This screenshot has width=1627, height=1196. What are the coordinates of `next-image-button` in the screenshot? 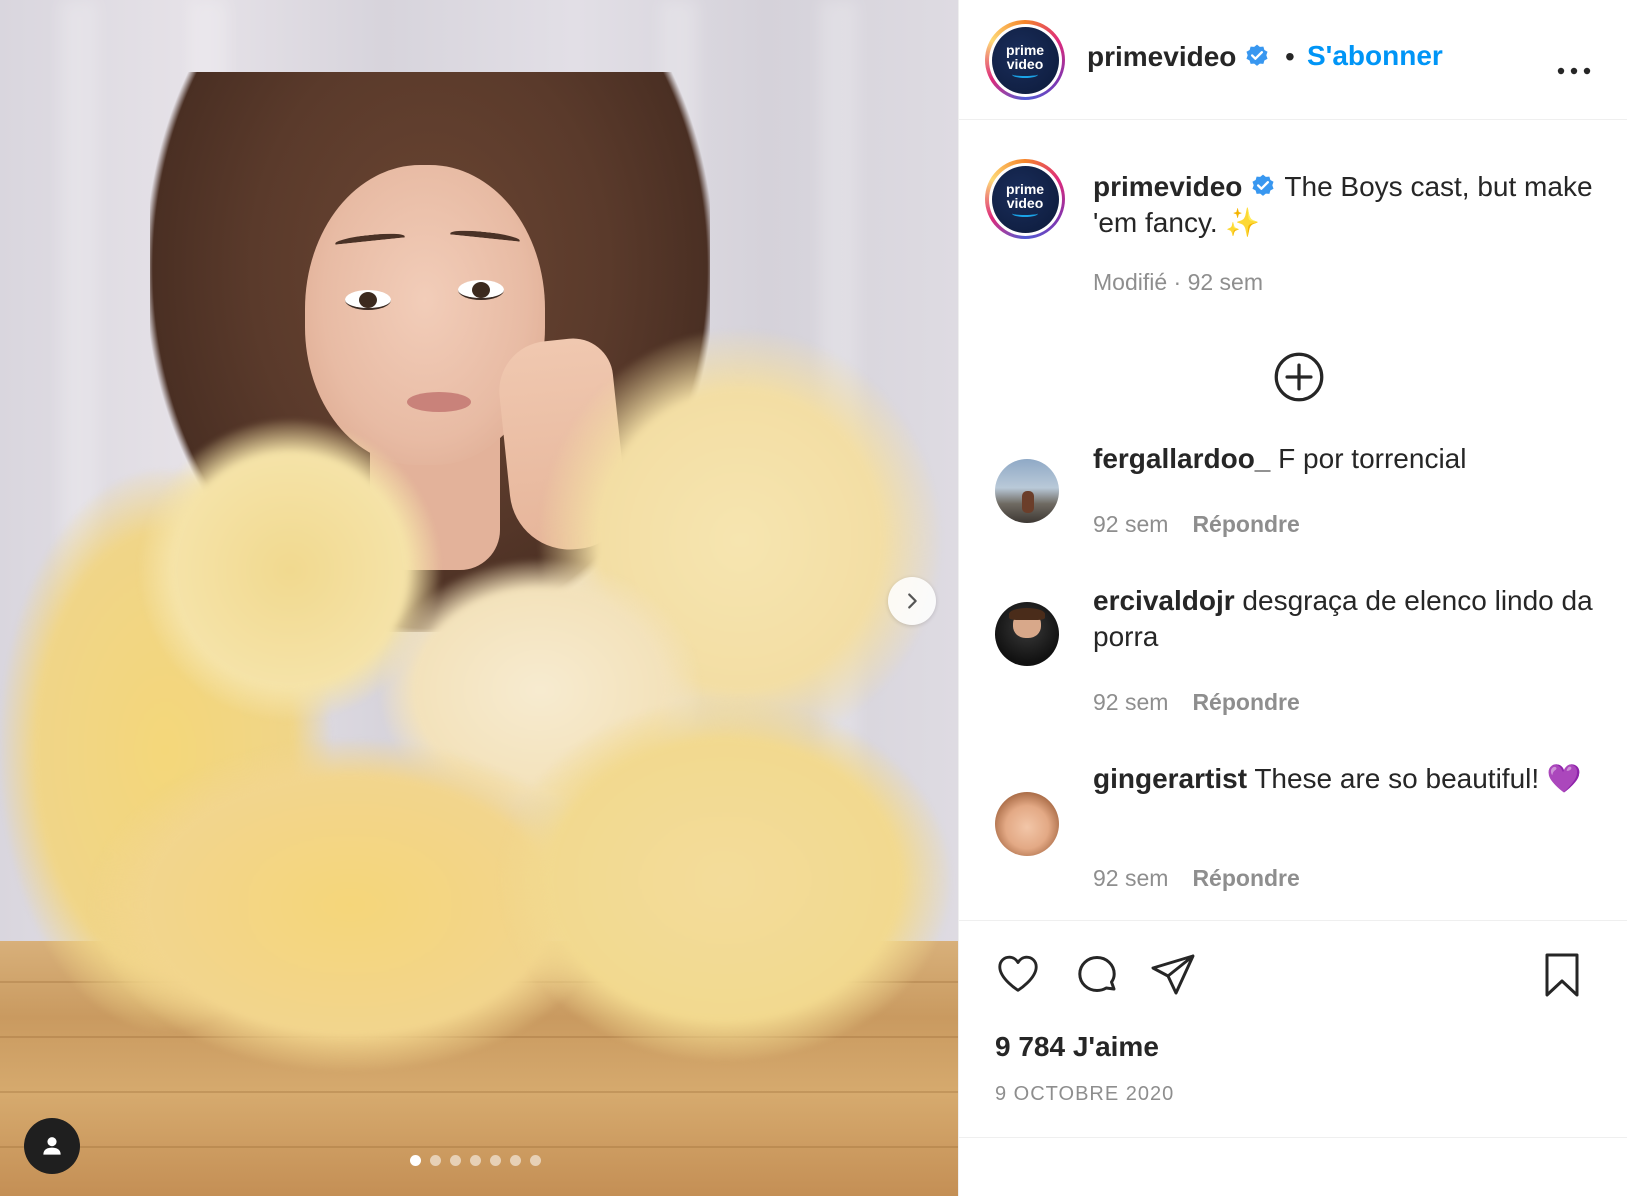 It's located at (912, 601).